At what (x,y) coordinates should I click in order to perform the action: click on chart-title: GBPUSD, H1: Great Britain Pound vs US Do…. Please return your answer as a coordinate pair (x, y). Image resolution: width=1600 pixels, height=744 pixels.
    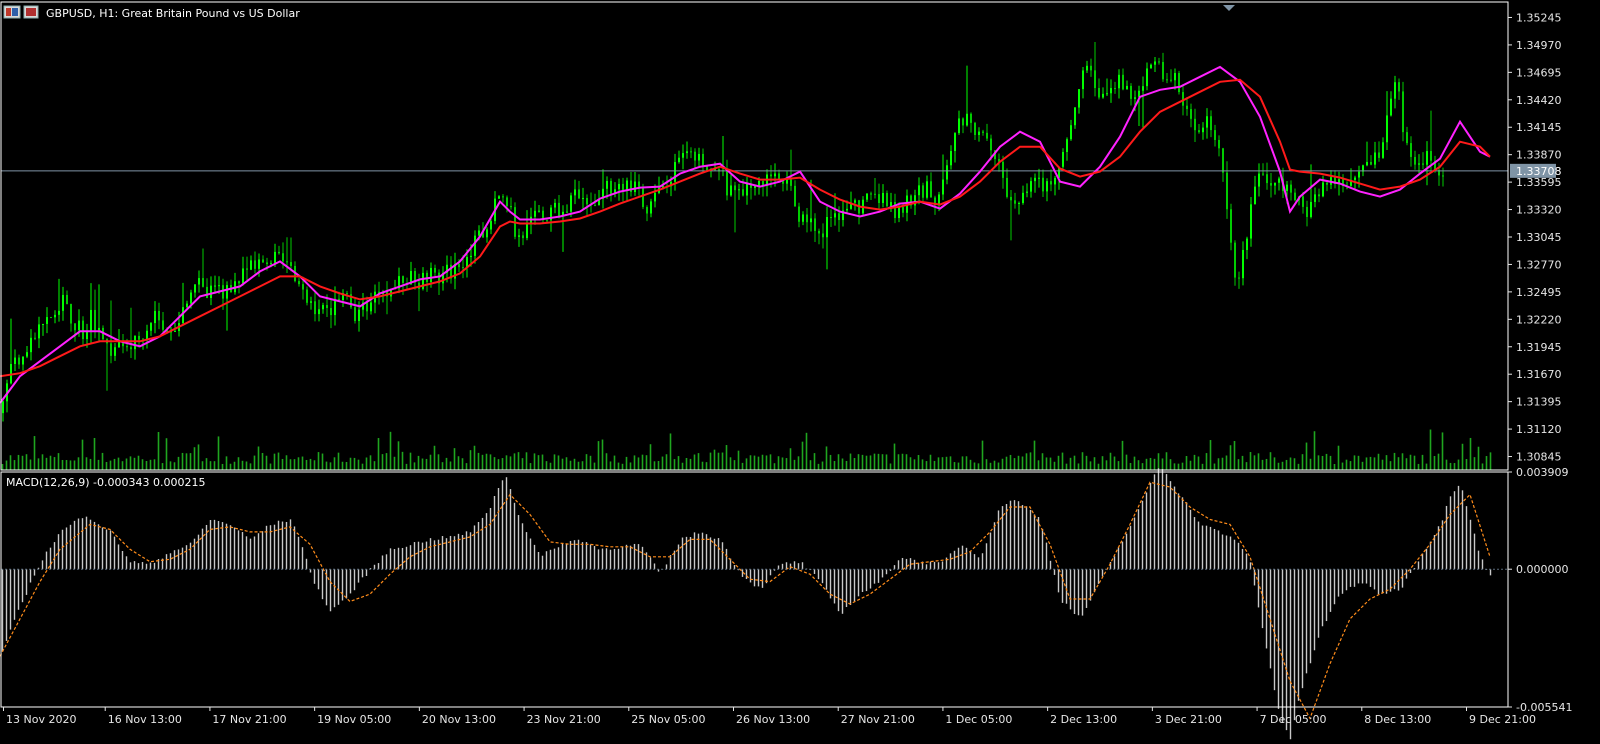
    Looking at the image, I should click on (173, 13).